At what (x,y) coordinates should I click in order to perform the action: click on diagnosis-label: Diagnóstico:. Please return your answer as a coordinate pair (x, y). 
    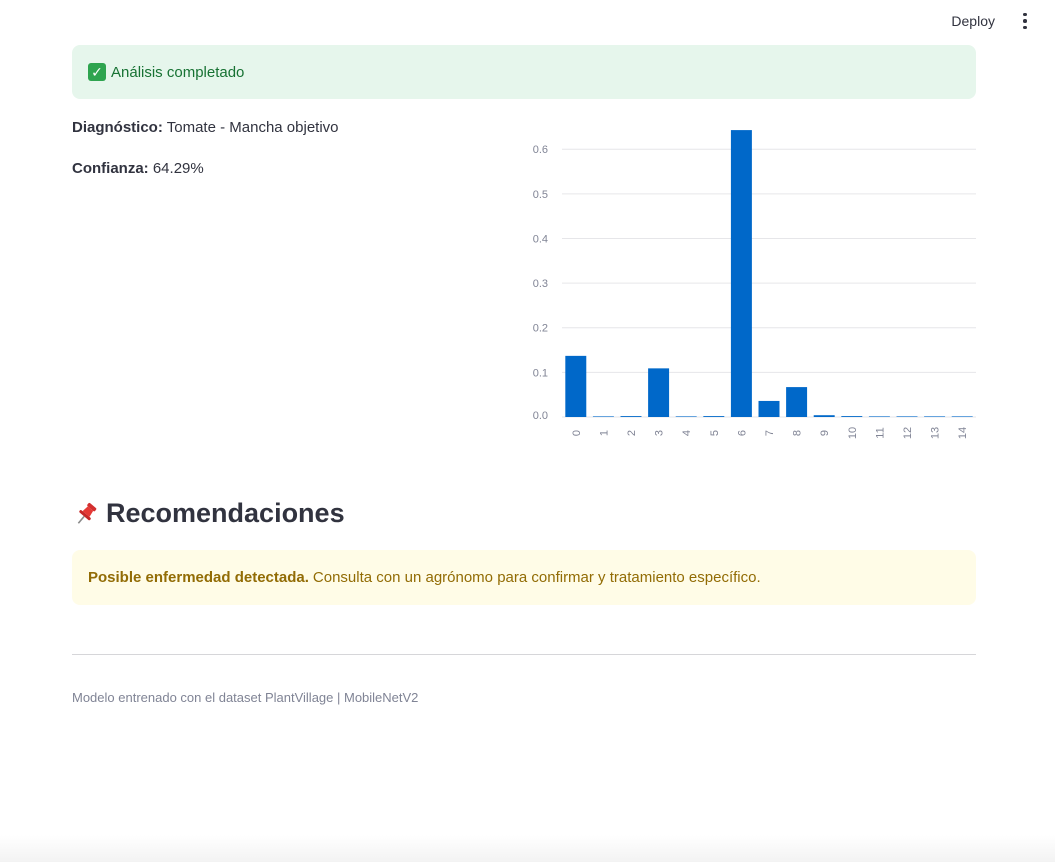
    Looking at the image, I should click on (117, 127).